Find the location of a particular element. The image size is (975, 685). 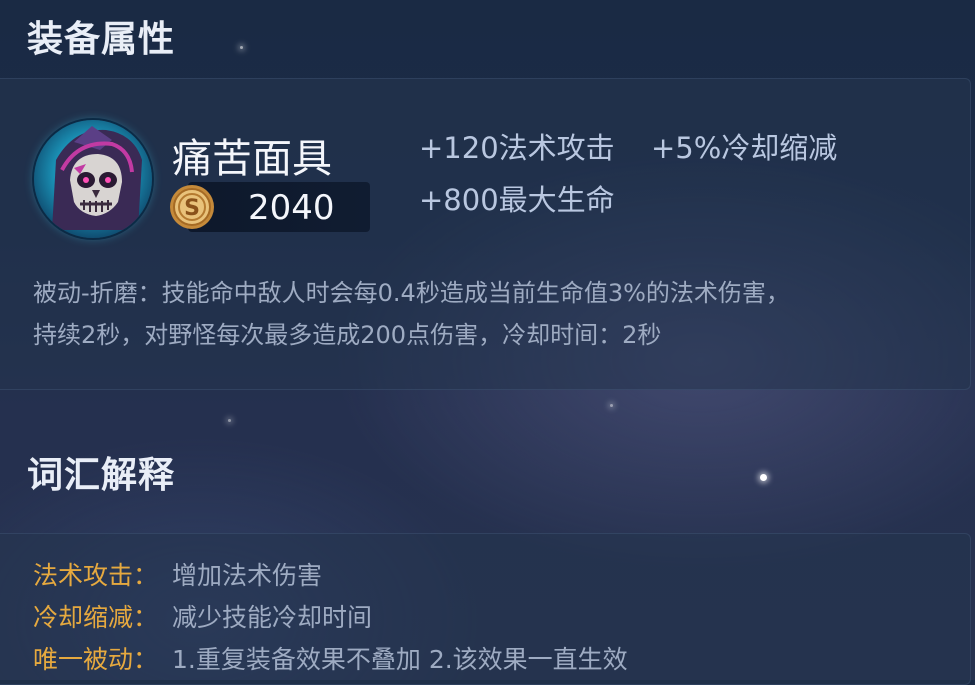

passive-description-line2: 持续2秒，对野怪每次最多造成200点伤害，冷却时间：2秒 is located at coordinates (347, 335).